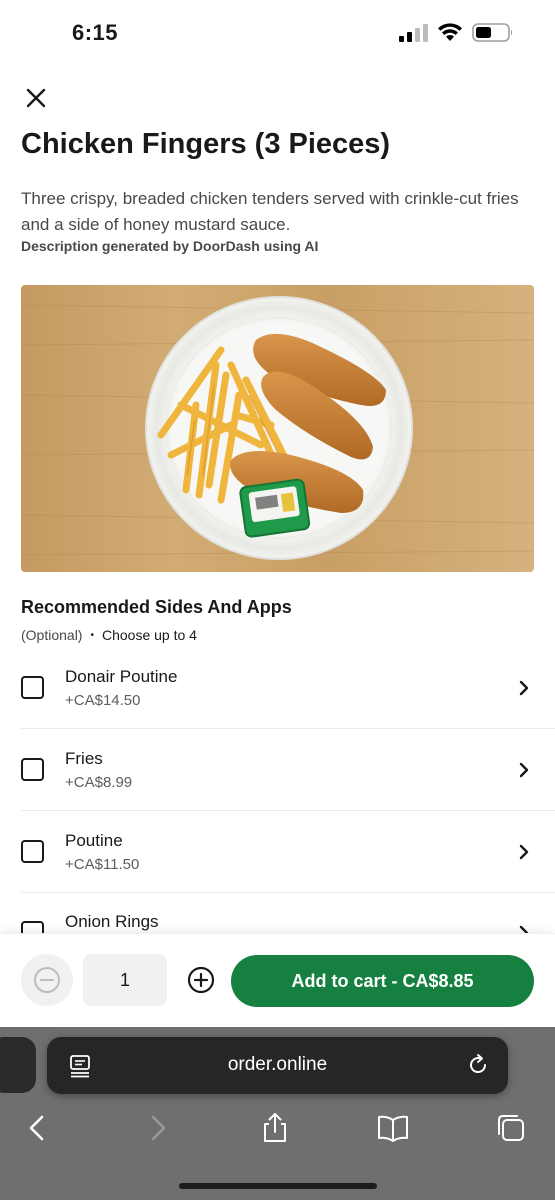  Describe the element at coordinates (277, 688) in the screenshot. I see `option-donair-poutine: Donair Poutine +CA$14.50` at that location.